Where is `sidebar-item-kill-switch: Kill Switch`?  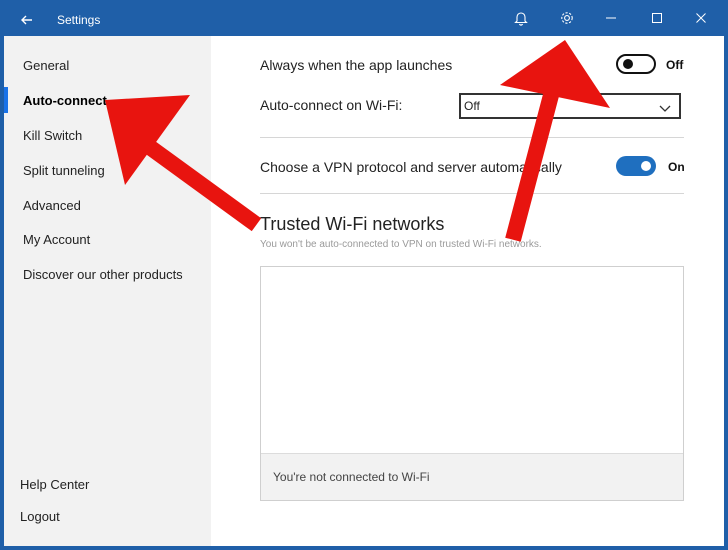 sidebar-item-kill-switch: Kill Switch is located at coordinates (52, 135).